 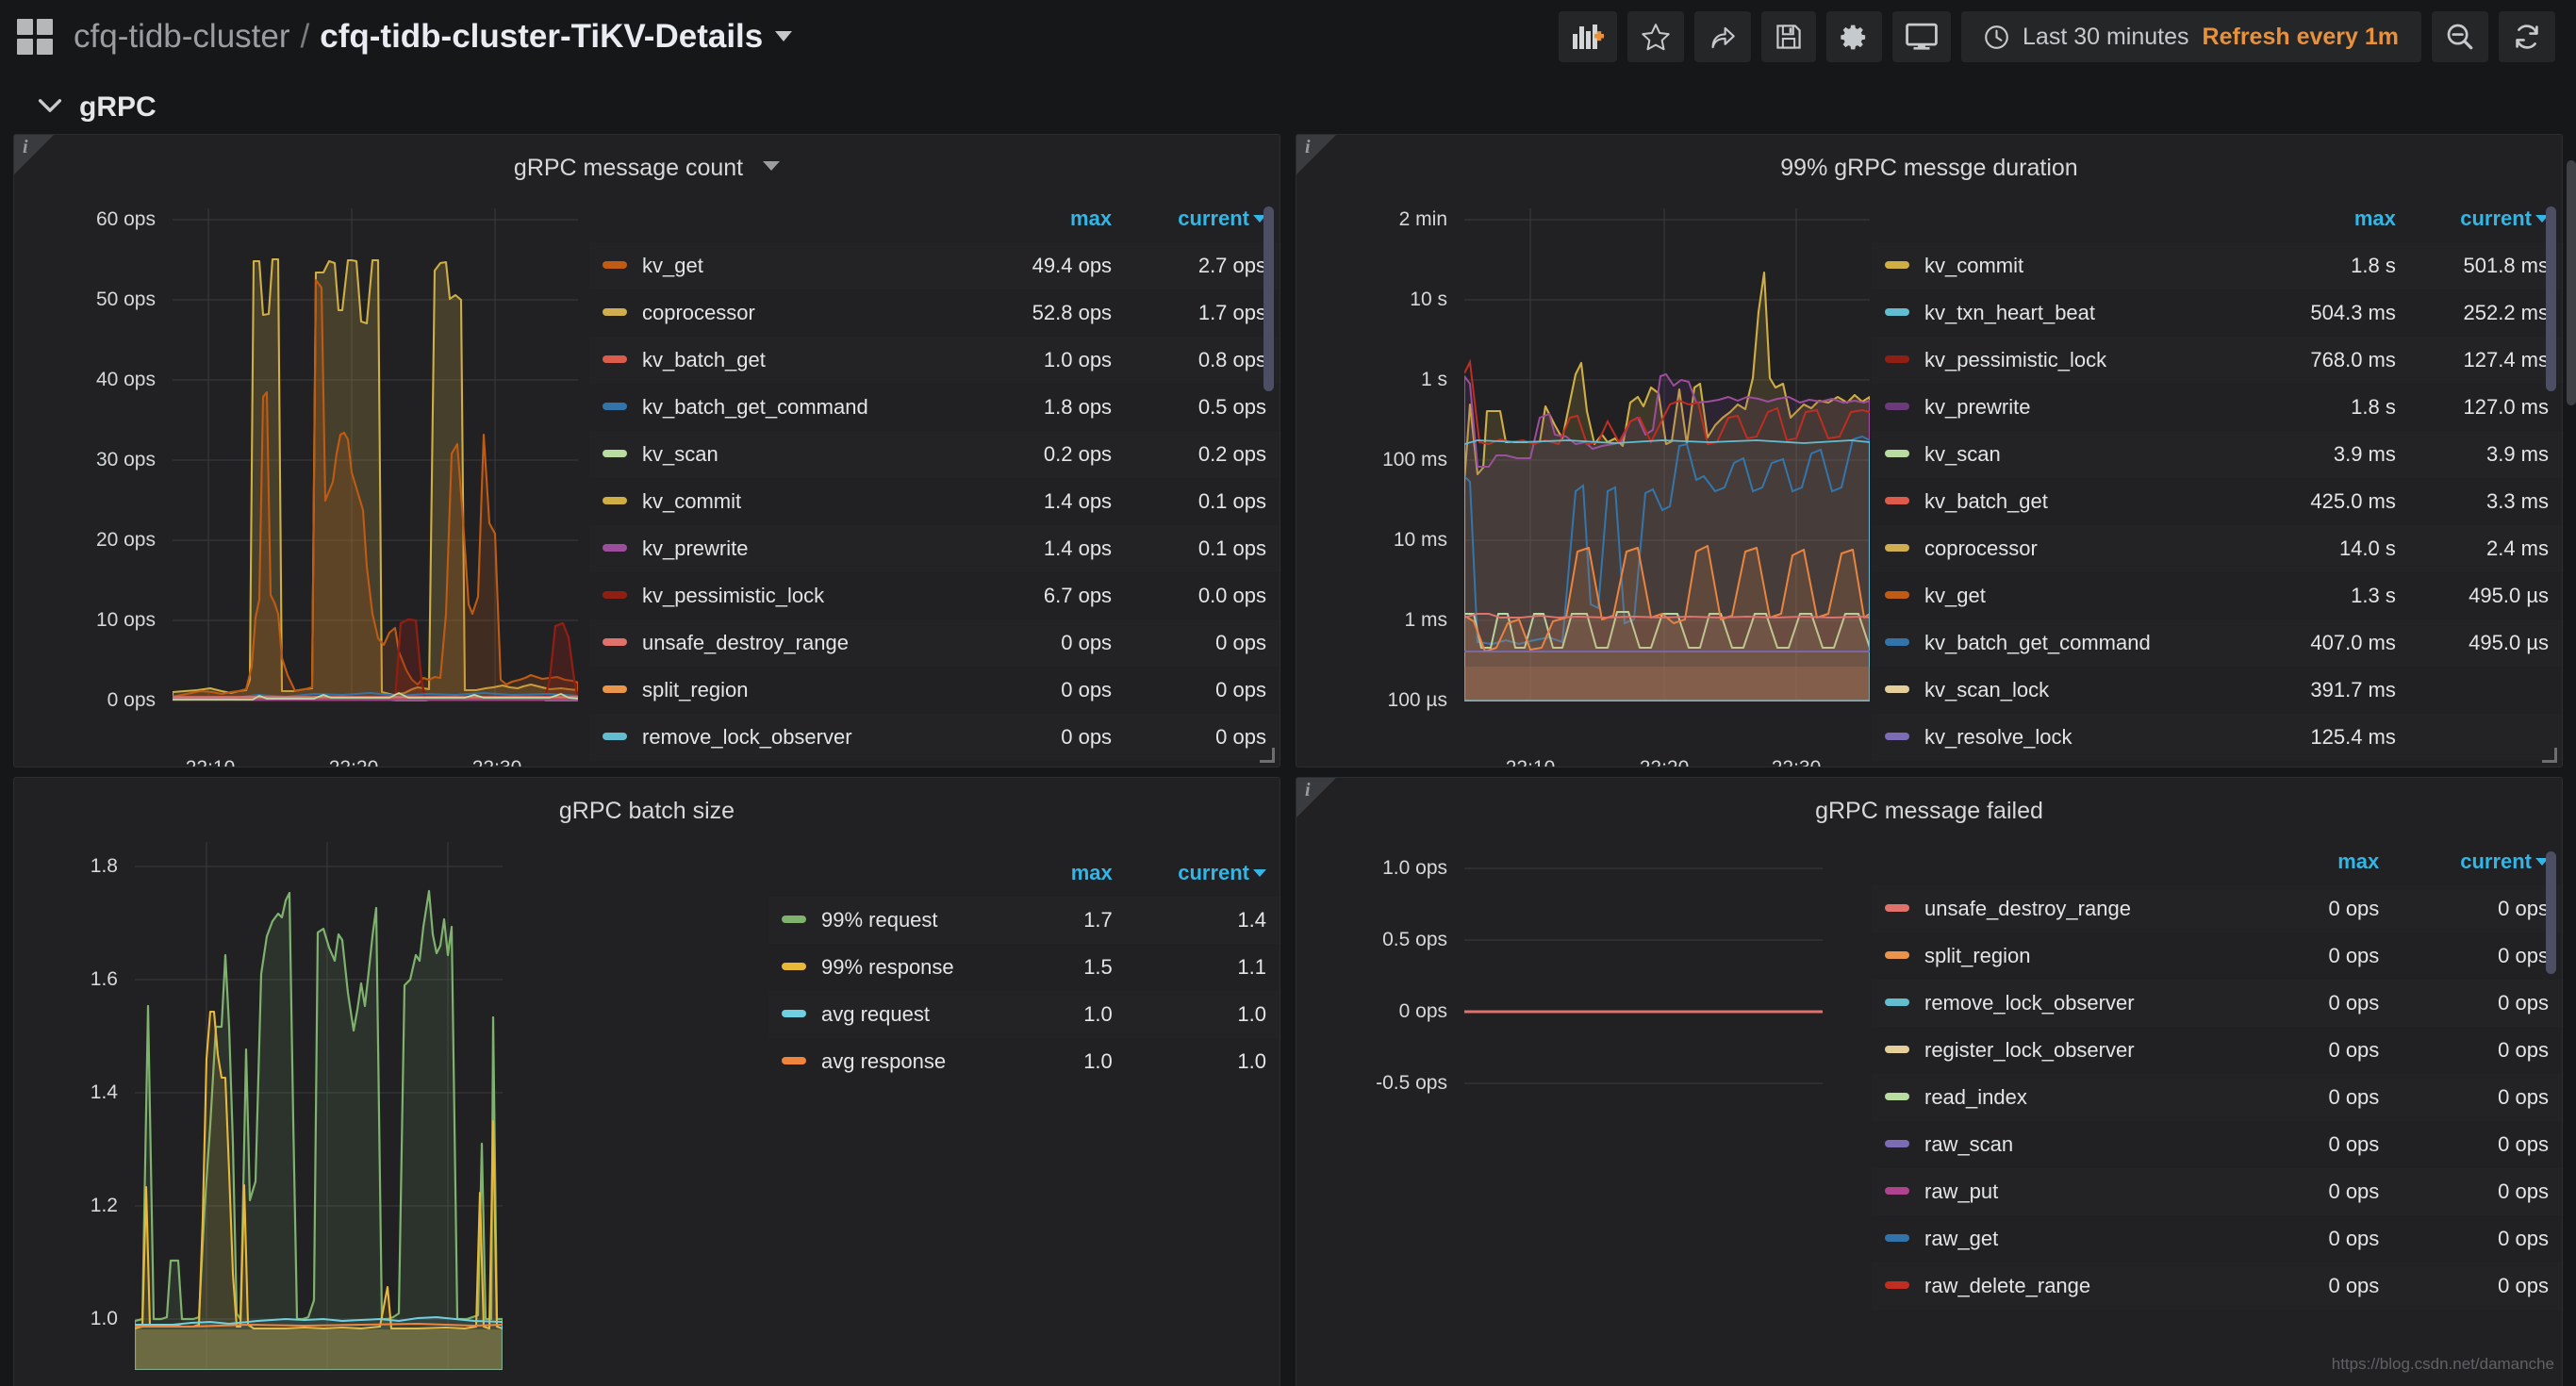 What do you see at coordinates (2007, 1285) in the screenshot?
I see `series-name: raw_delete_range` at bounding box center [2007, 1285].